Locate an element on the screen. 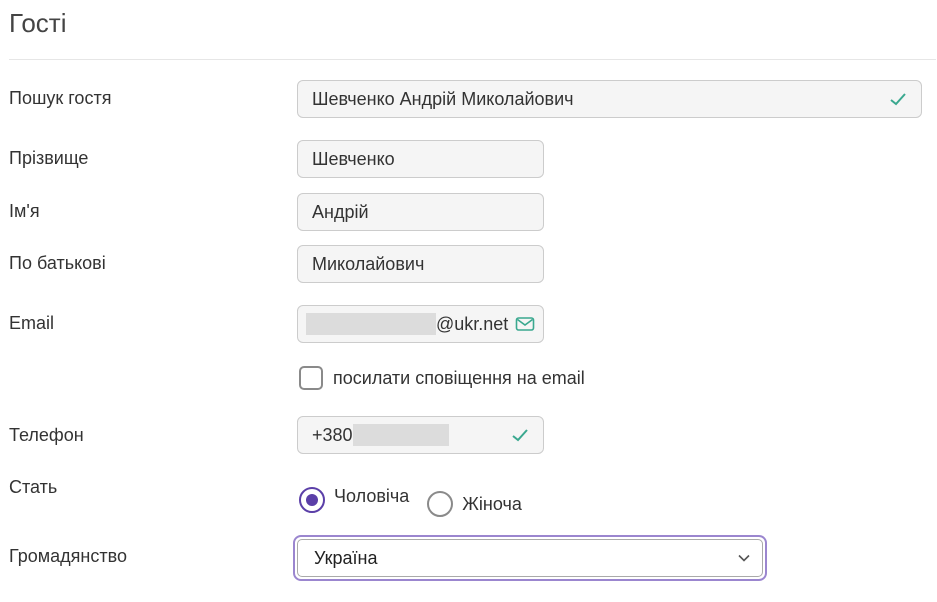  citizenship-value: Україна is located at coordinates (346, 557).